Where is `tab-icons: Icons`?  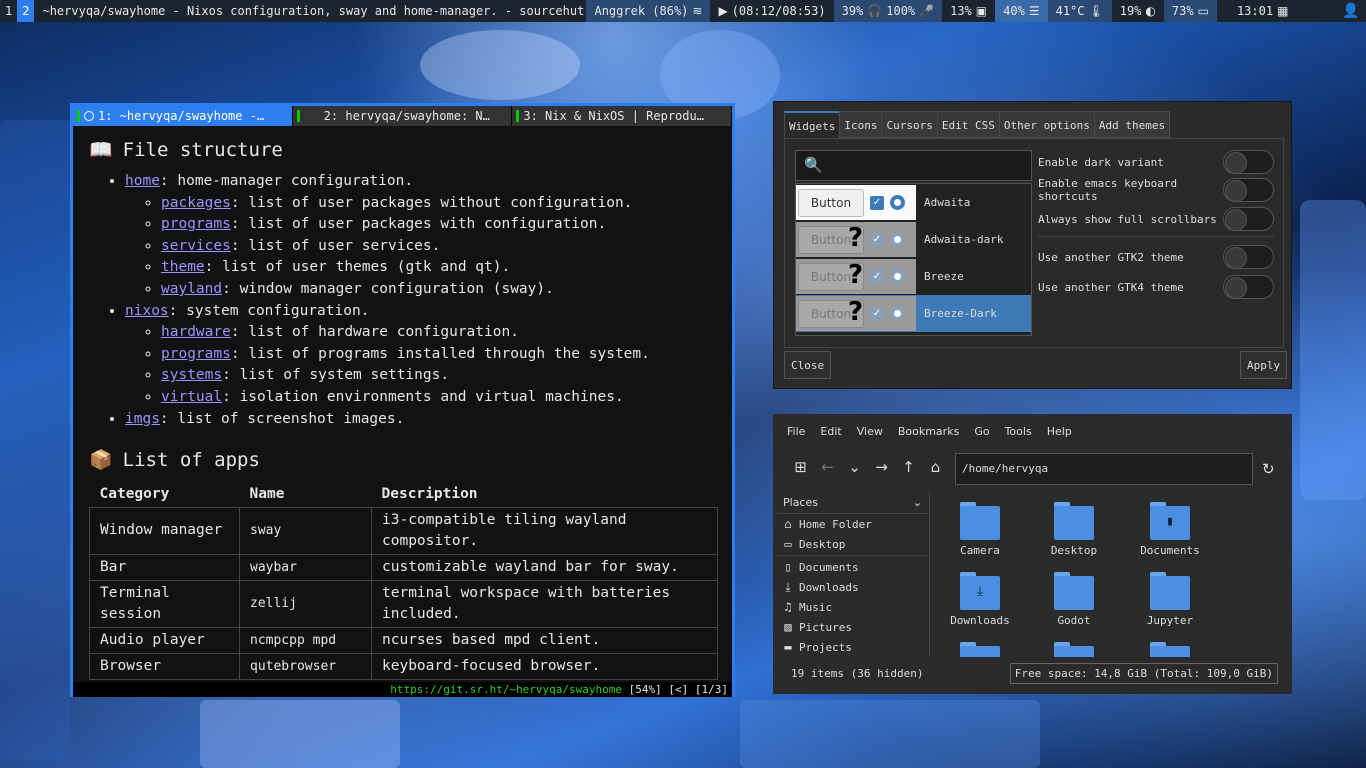
tab-icons: Icons is located at coordinates (861, 124).